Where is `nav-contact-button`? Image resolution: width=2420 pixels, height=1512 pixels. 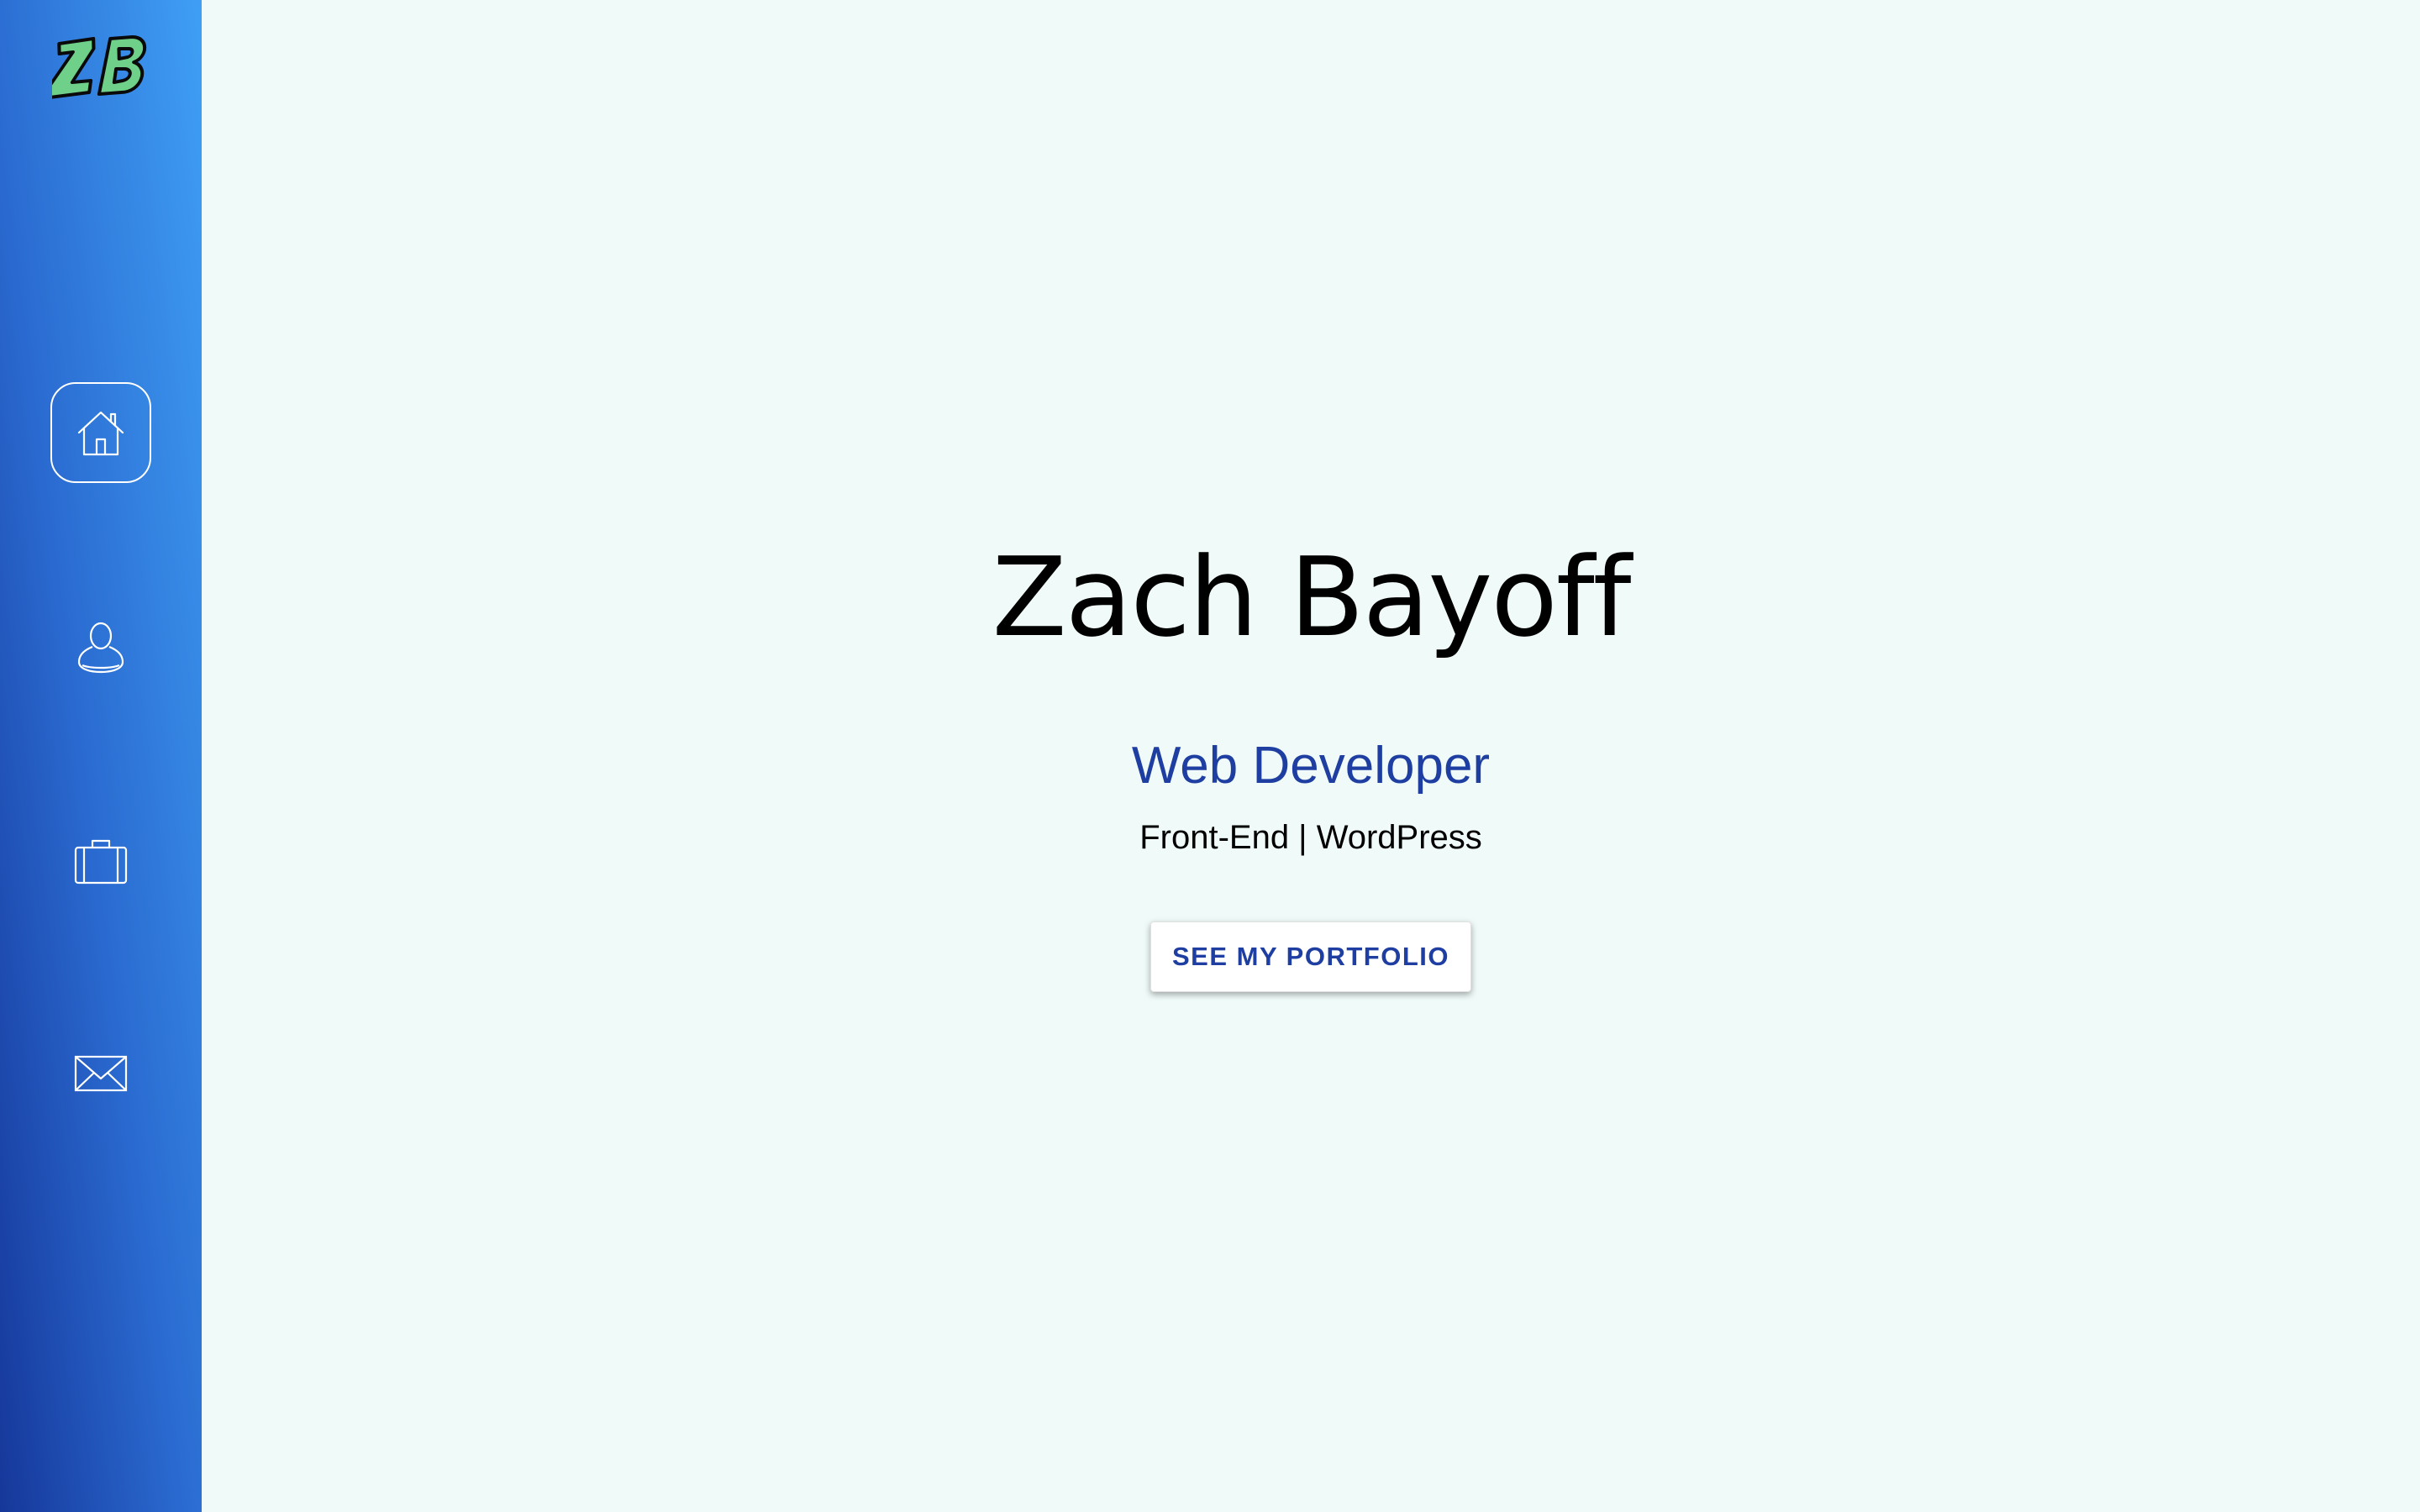 nav-contact-button is located at coordinates (100, 1073).